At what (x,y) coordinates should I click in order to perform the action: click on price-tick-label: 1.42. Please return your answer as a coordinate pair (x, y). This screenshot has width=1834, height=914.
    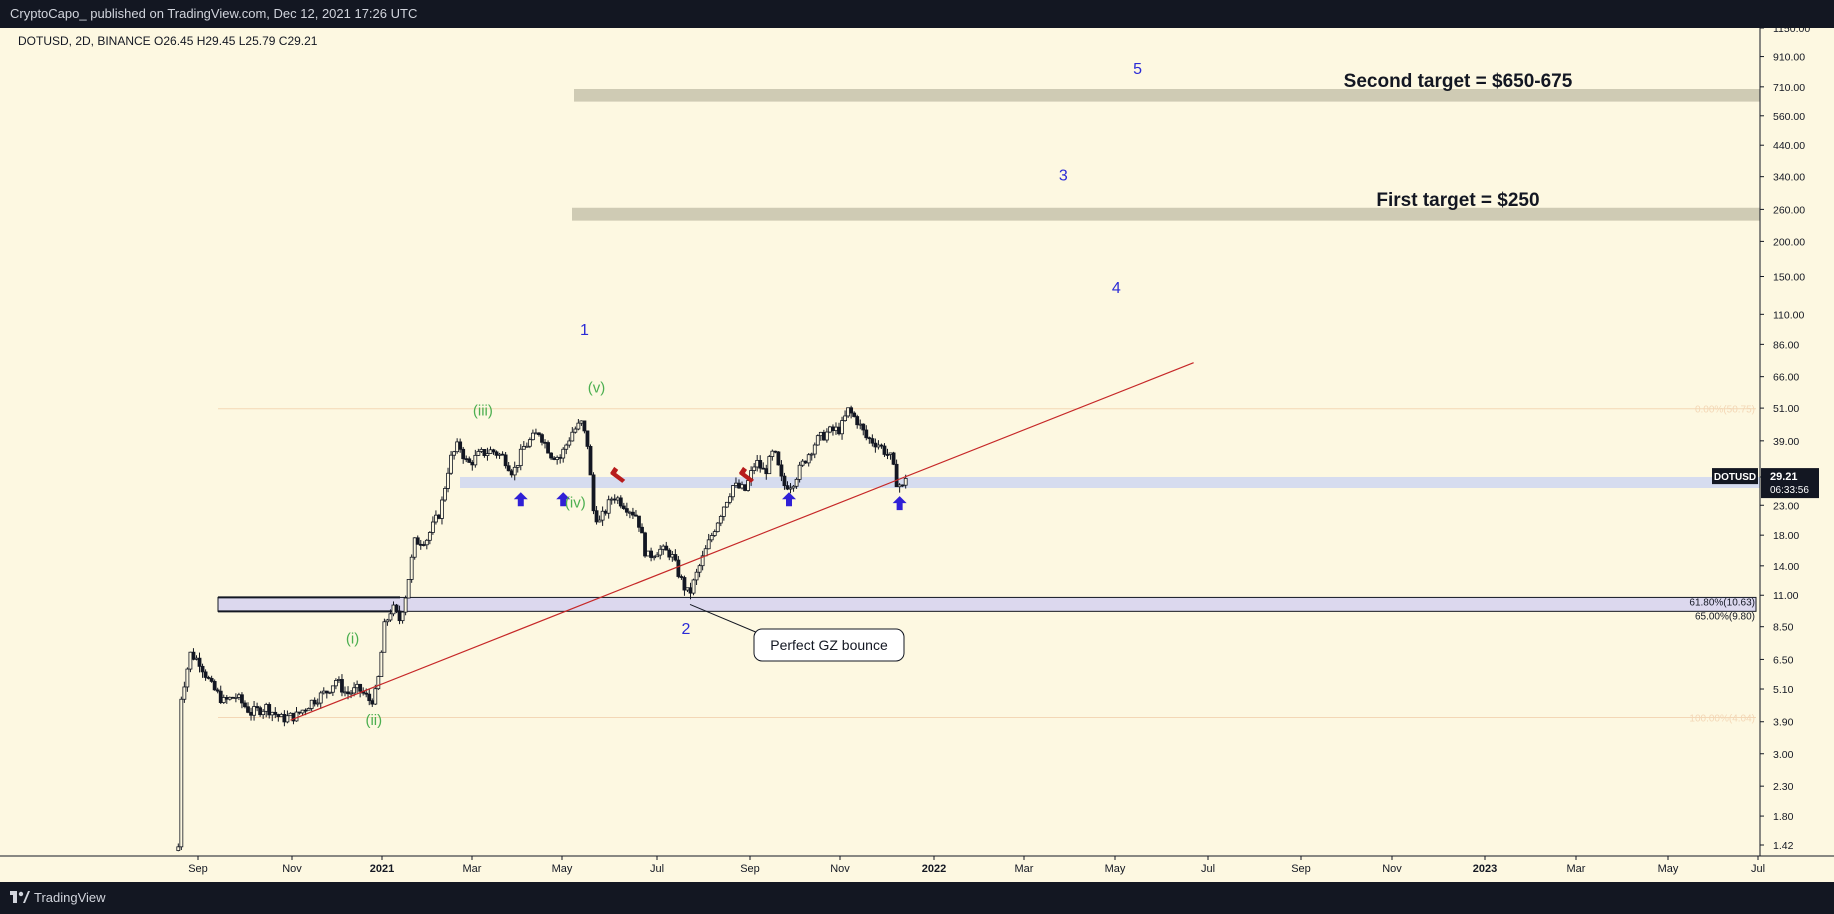
    Looking at the image, I should click on (1783, 846).